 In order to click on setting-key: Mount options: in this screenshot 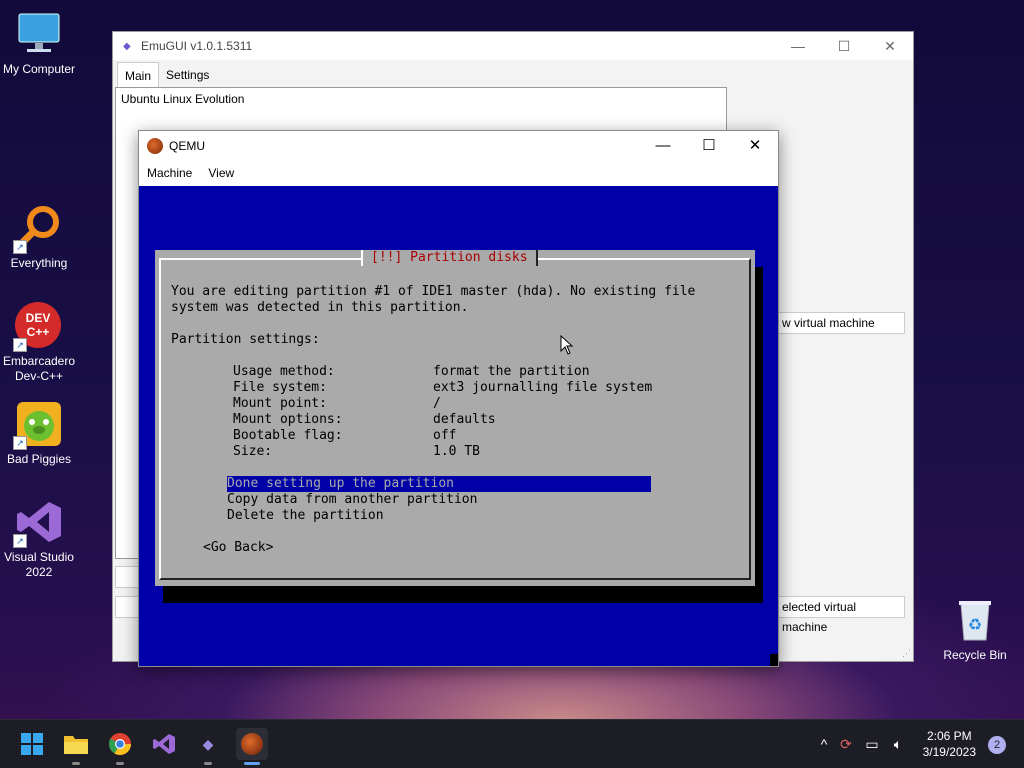, I will do `click(288, 419)`.